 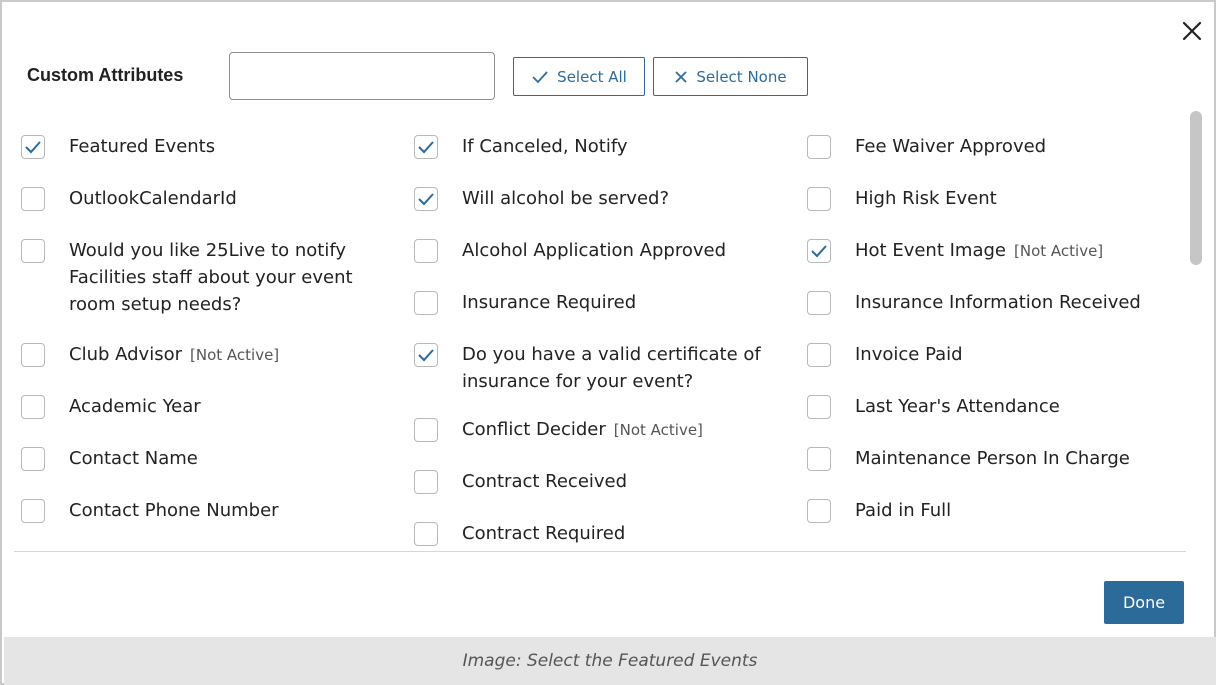 I want to click on attribute-label-wrap: Insurance Required, so click(x=622, y=302).